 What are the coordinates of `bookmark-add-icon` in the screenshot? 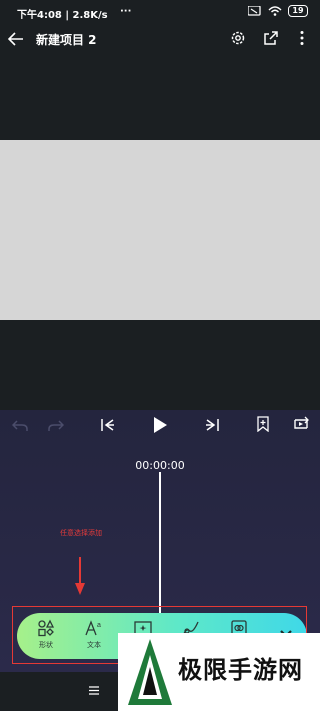 It's located at (263, 424).